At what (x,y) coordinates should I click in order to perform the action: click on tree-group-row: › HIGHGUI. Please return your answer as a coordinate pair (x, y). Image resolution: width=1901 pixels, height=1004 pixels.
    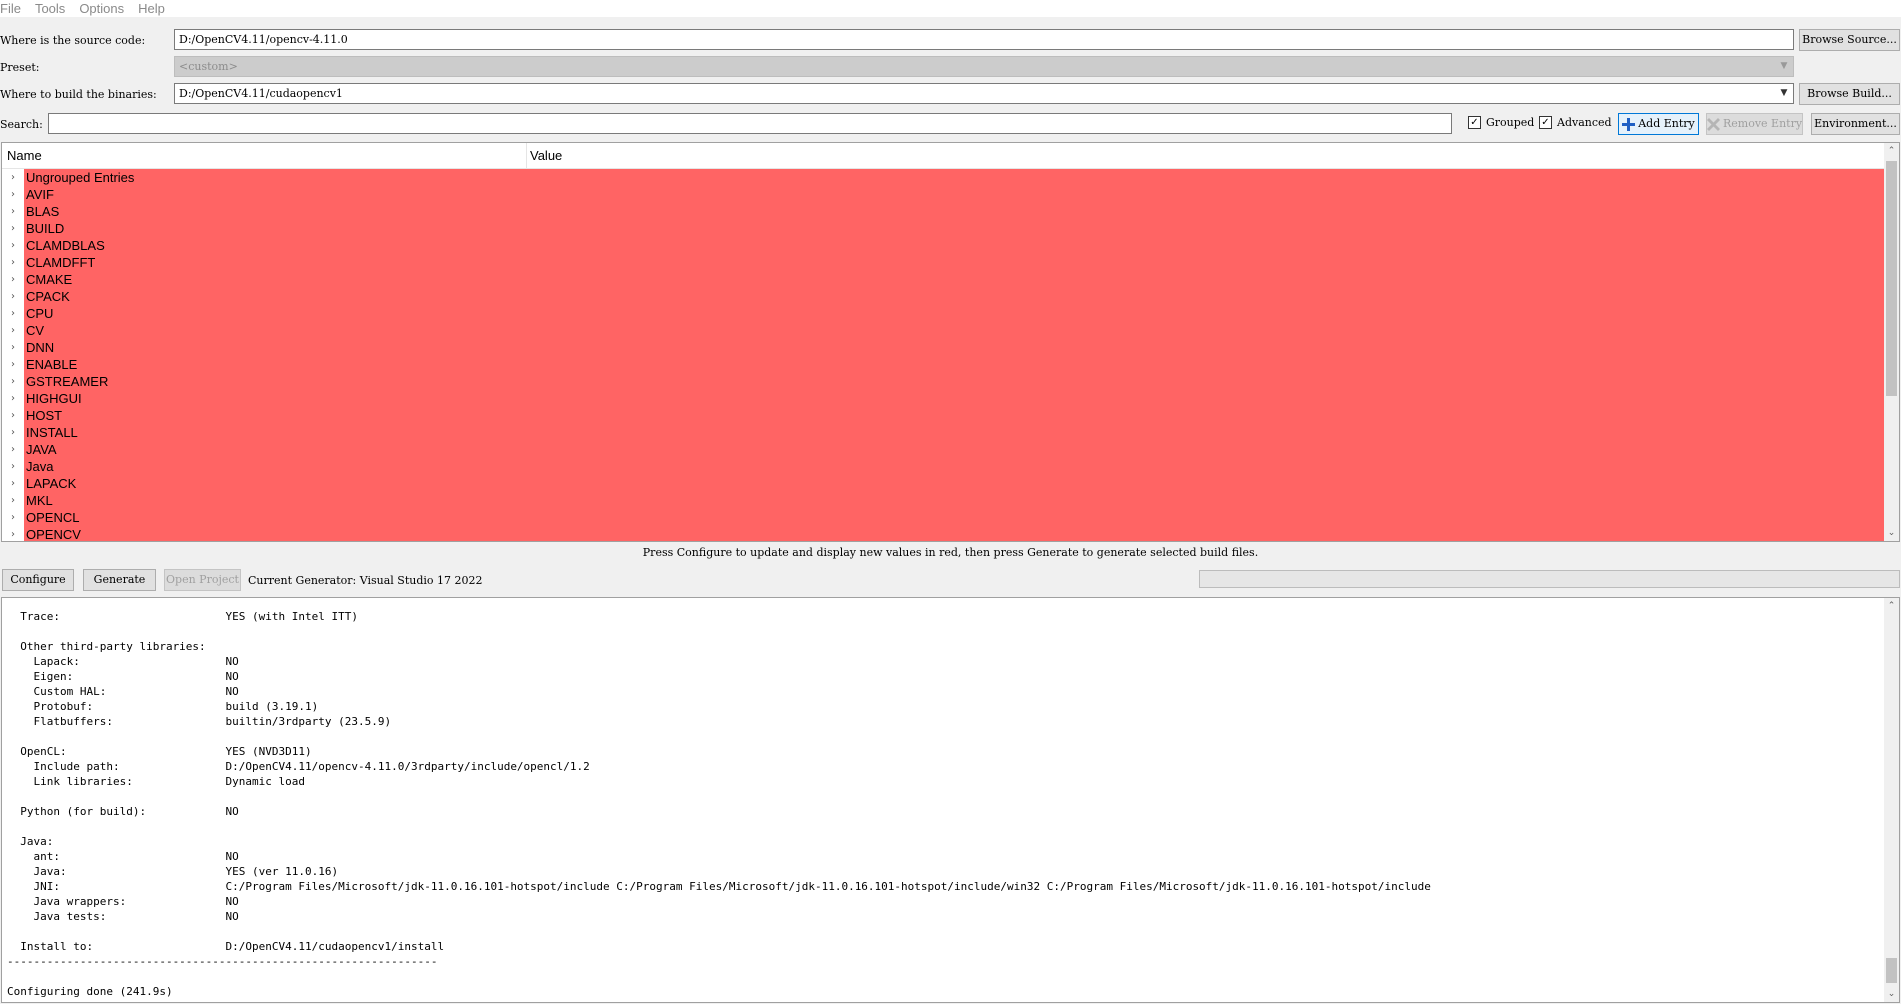
    Looking at the image, I should click on (944, 398).